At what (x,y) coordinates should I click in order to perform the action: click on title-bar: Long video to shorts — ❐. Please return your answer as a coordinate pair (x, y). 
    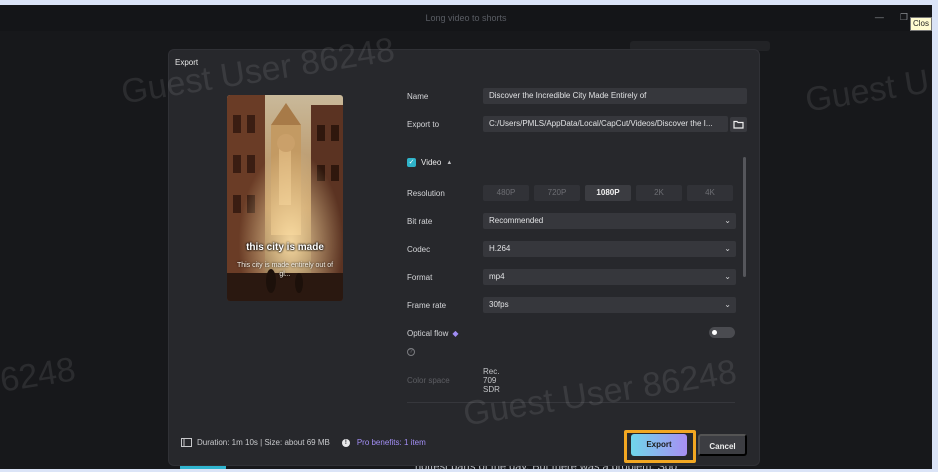
    Looking at the image, I should click on (466, 18).